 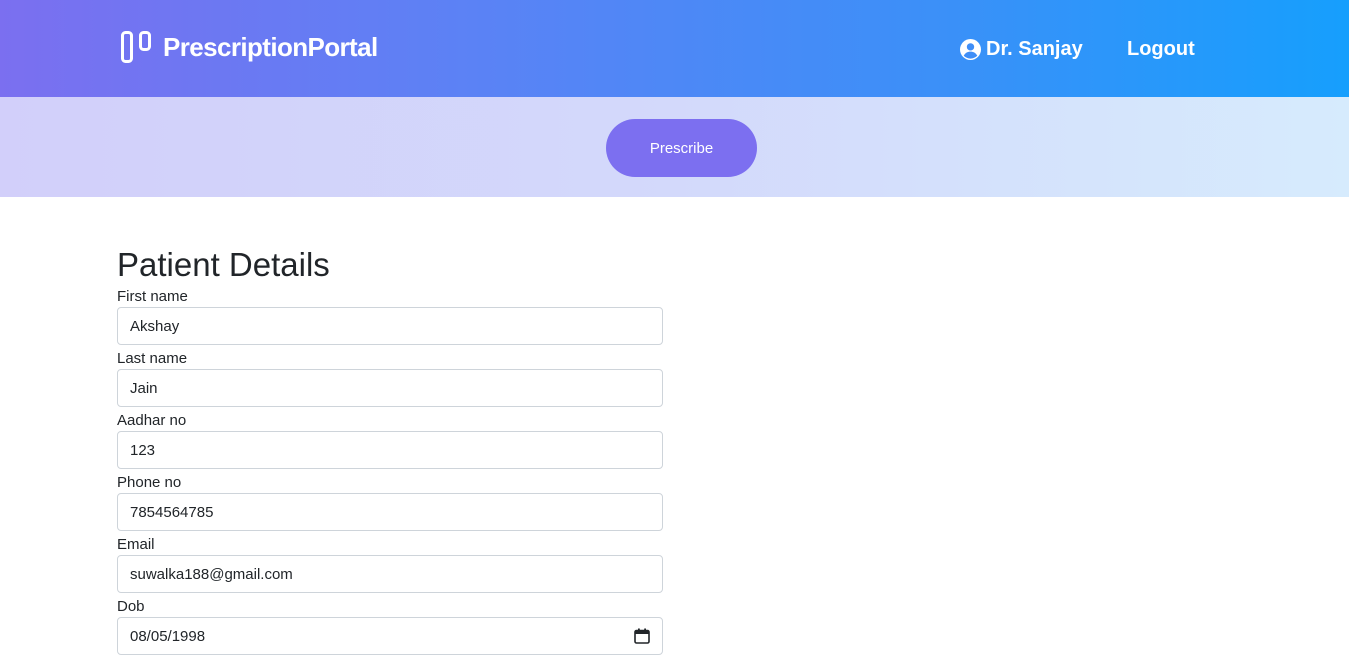 I want to click on prescribe-button: Prescribe, so click(x=681, y=148).